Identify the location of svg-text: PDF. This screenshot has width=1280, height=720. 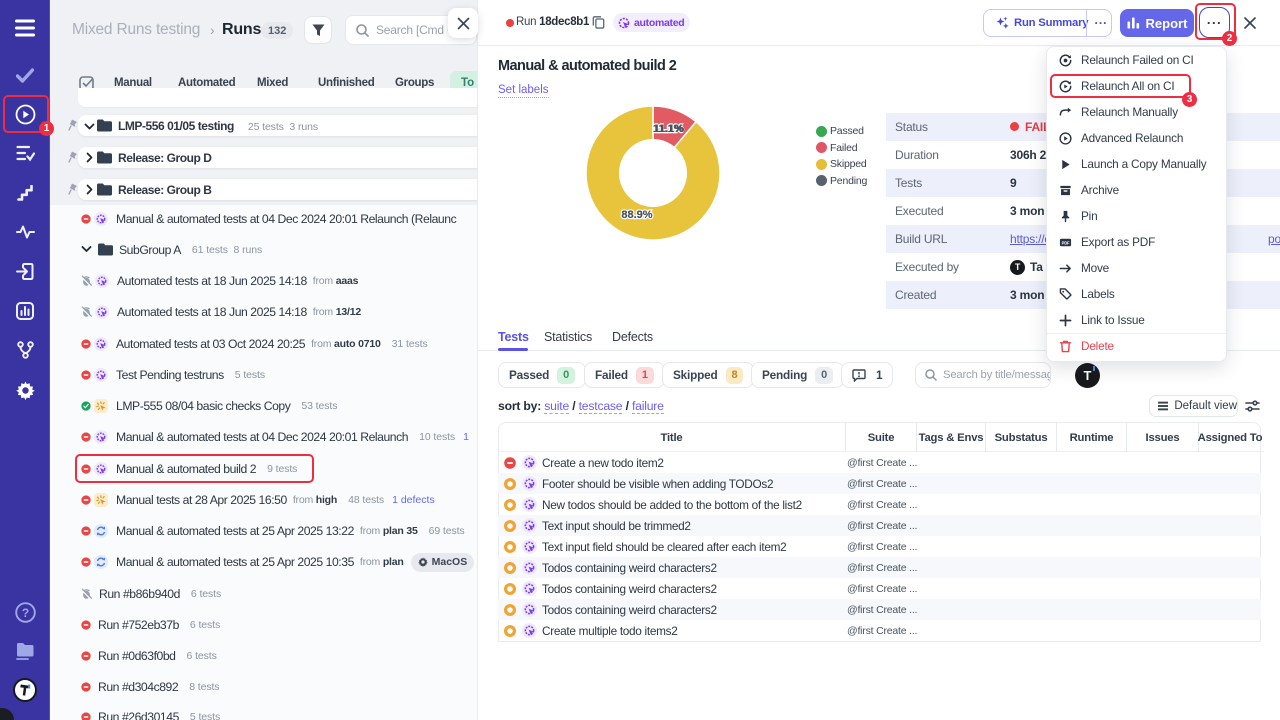
(1066, 242).